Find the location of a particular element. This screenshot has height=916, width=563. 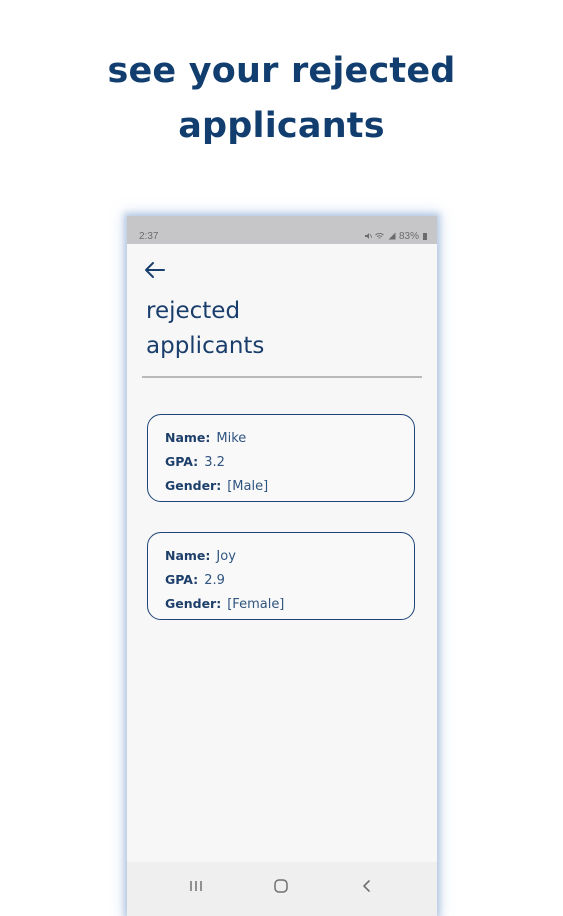

nav-home-button is located at coordinates (281, 886).